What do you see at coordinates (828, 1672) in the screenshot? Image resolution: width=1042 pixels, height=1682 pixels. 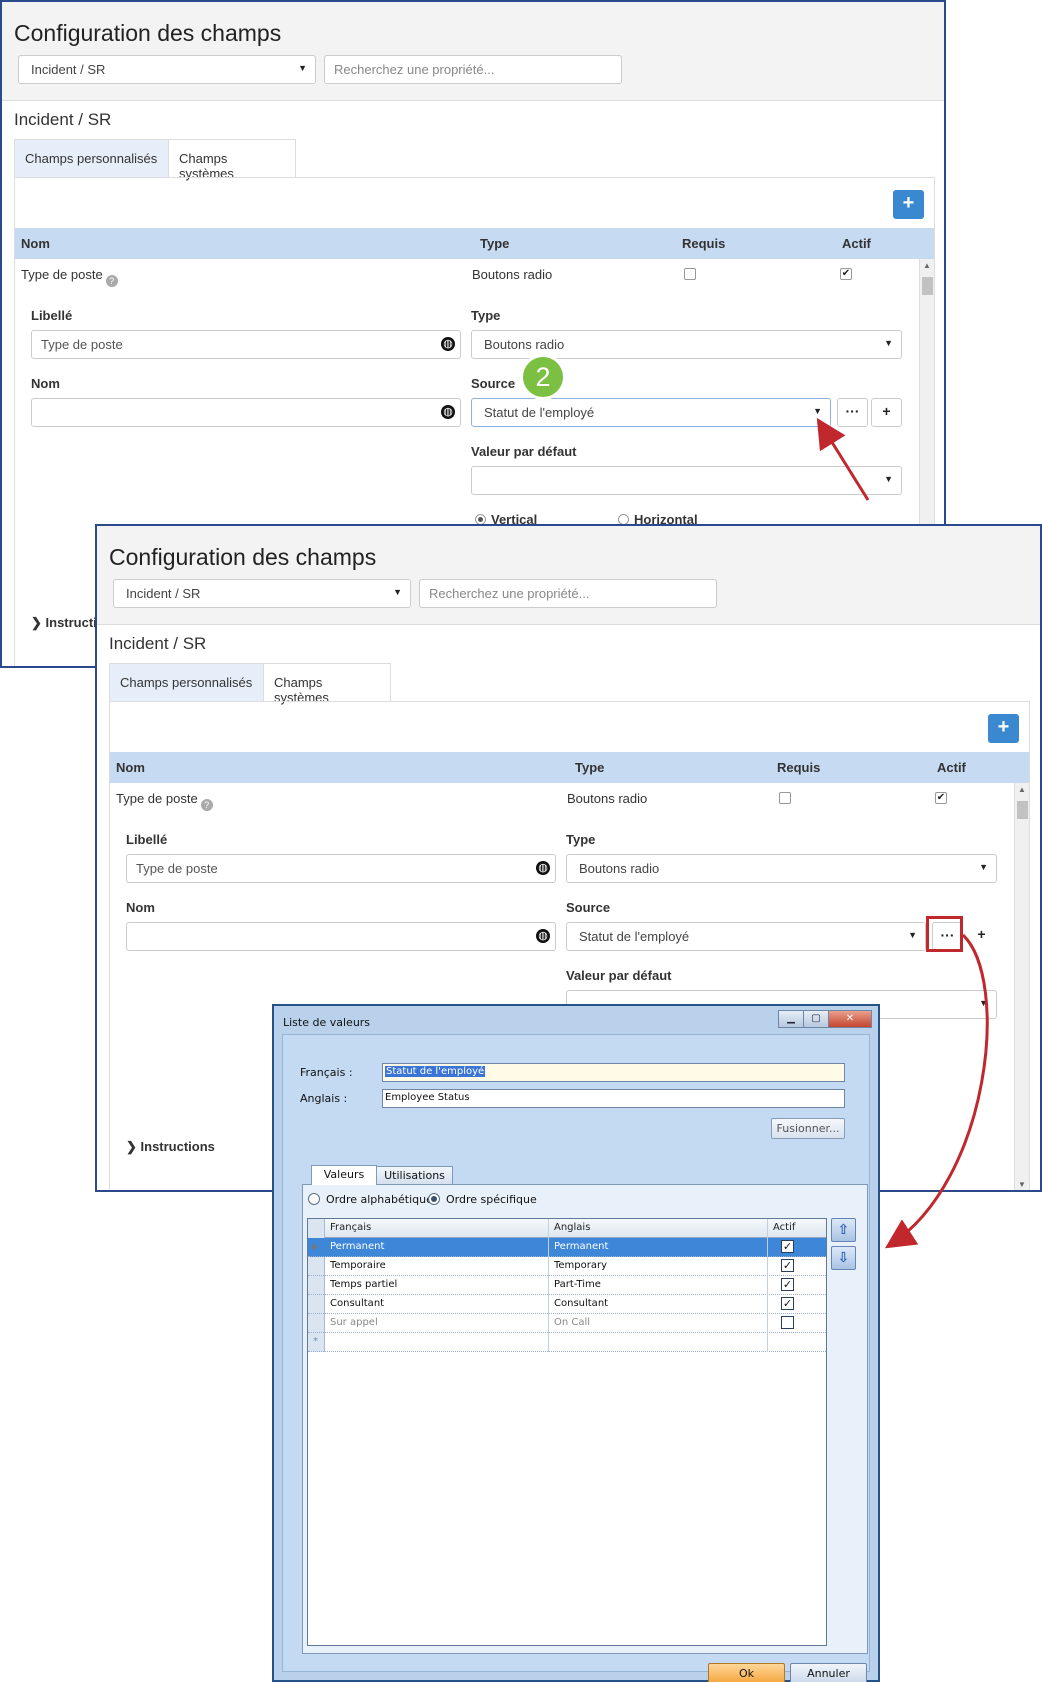 I see `cancel-button: Annuler` at bounding box center [828, 1672].